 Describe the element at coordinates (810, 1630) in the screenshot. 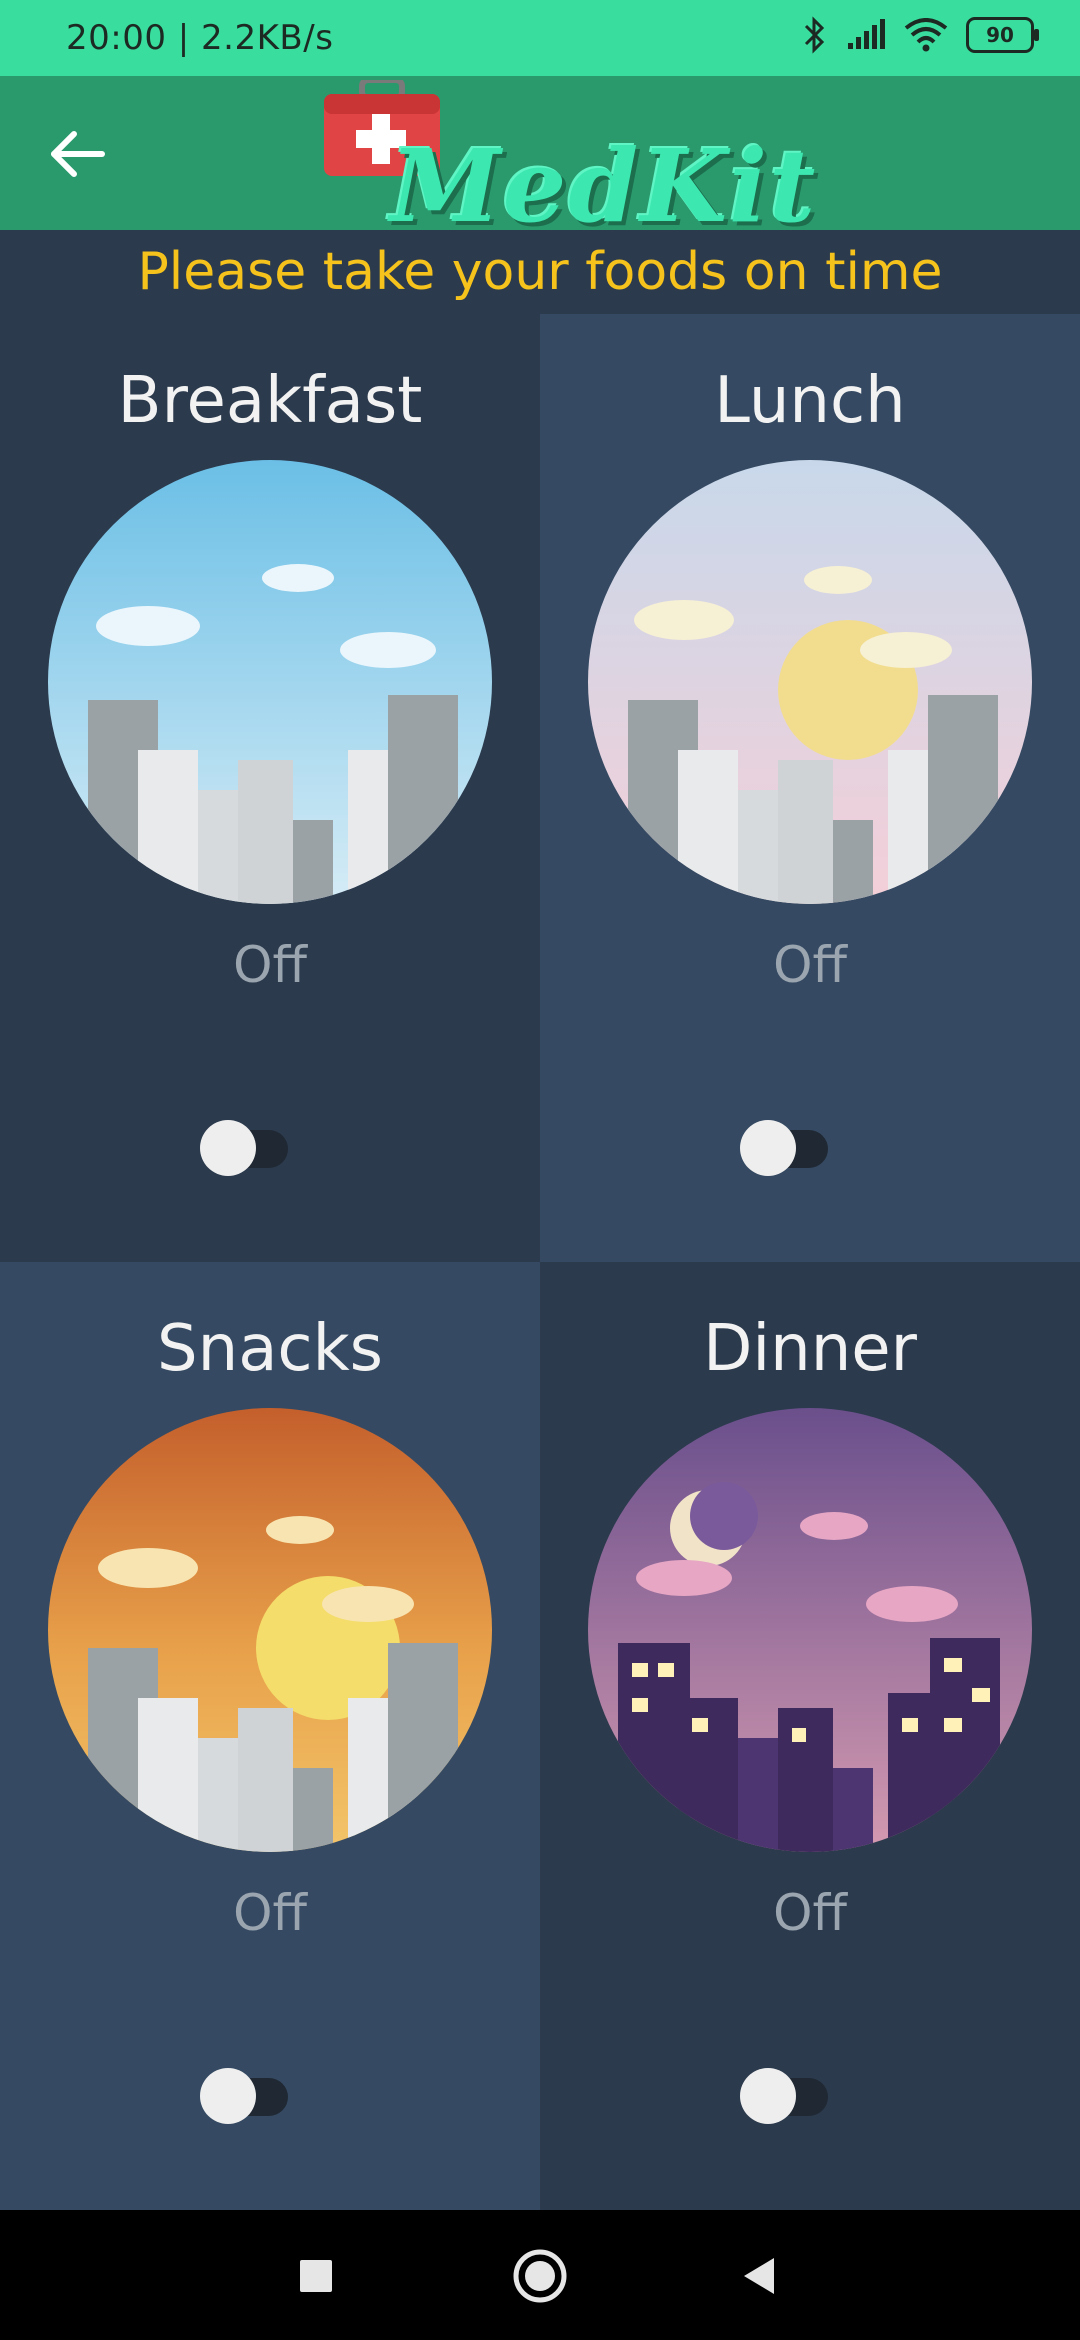

I see `night-city-illustration` at that location.